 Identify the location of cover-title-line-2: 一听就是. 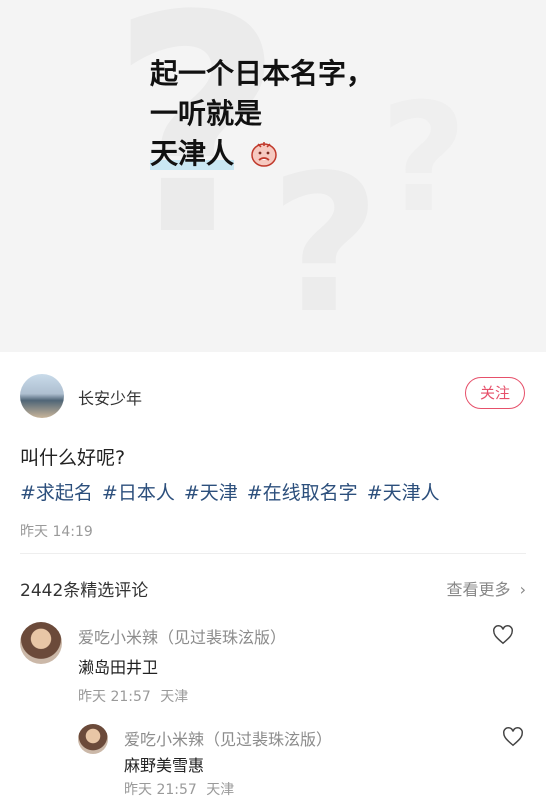
(206, 113).